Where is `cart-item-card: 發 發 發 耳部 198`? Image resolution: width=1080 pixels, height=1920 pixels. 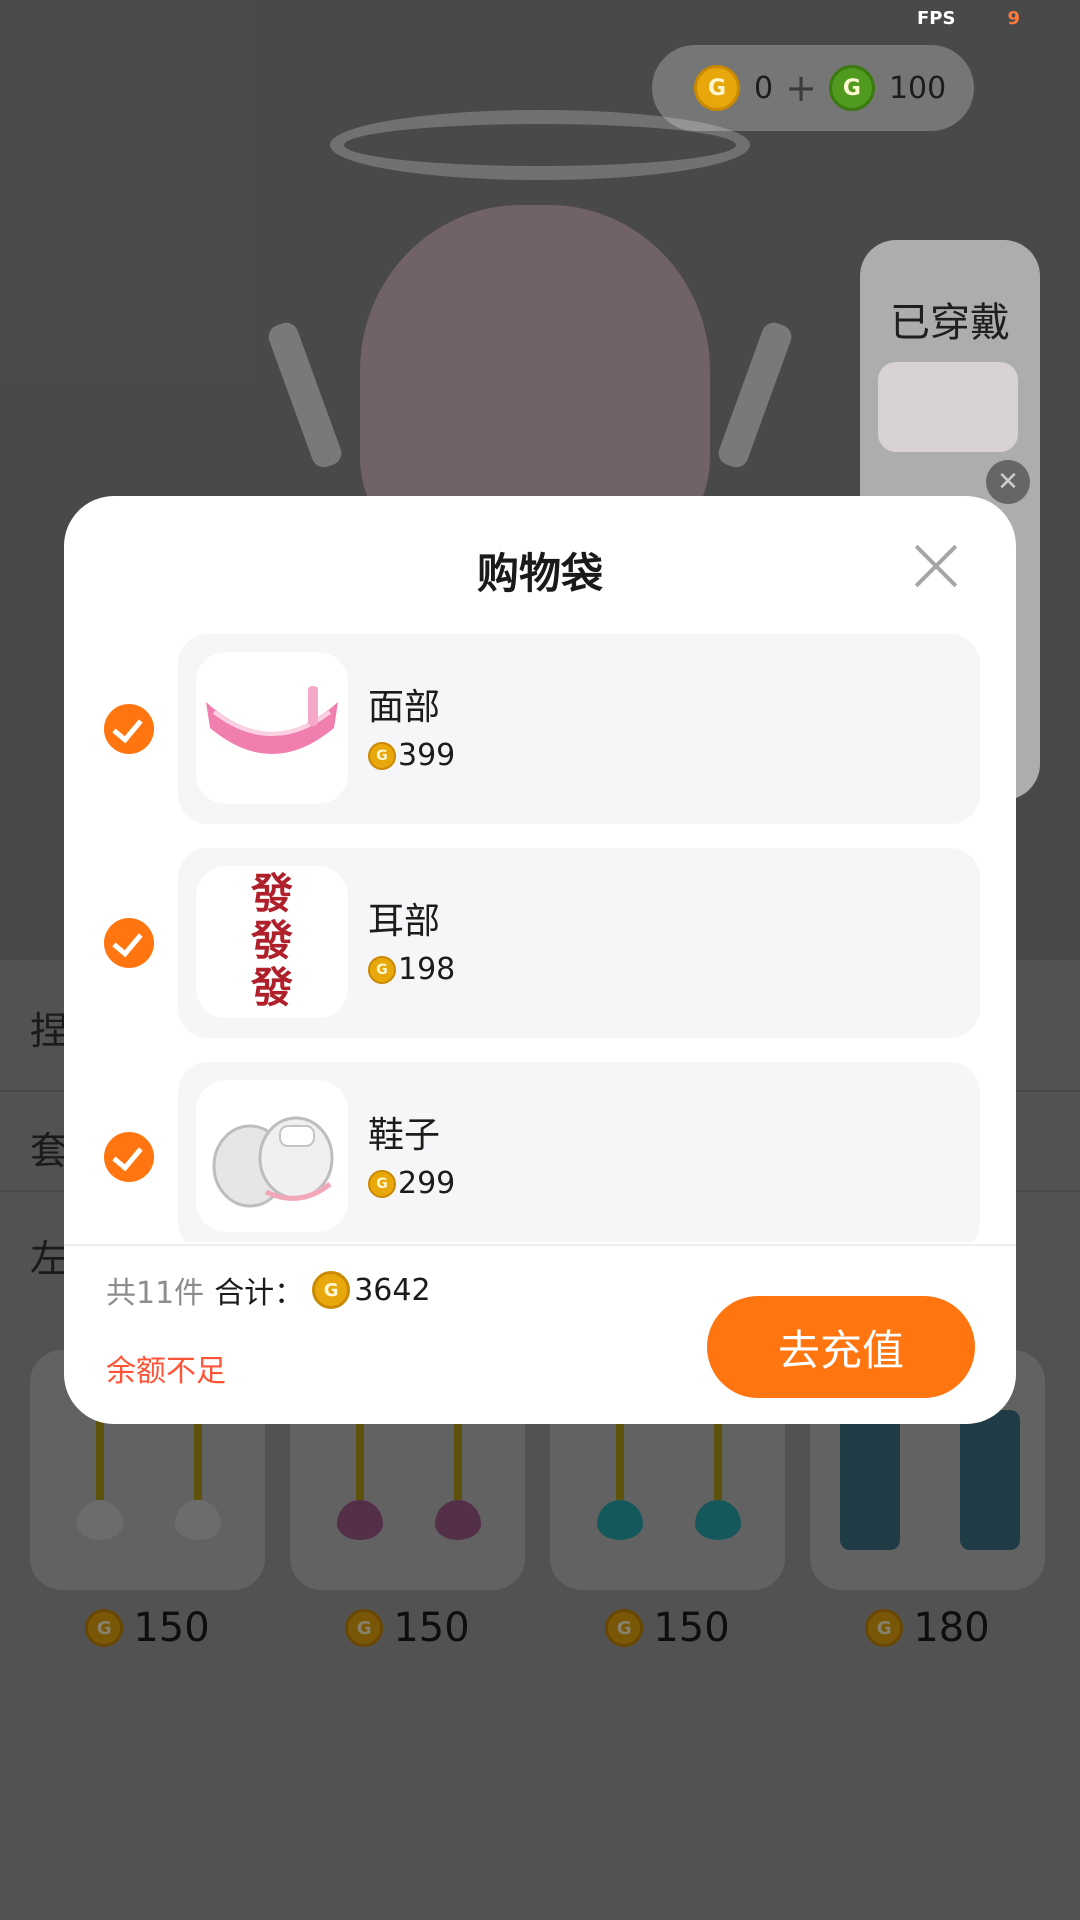
cart-item-card: 發 發 發 耳部 198 is located at coordinates (579, 943).